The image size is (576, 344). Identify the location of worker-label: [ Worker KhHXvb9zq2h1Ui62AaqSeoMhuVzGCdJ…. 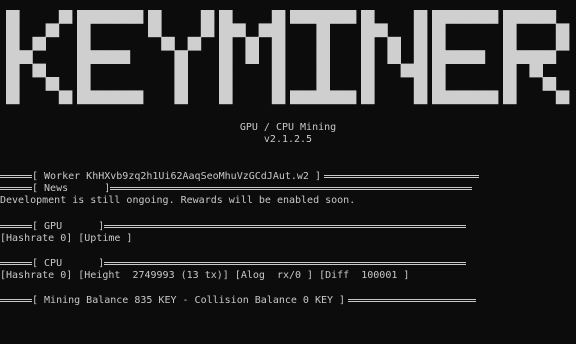
(176, 176).